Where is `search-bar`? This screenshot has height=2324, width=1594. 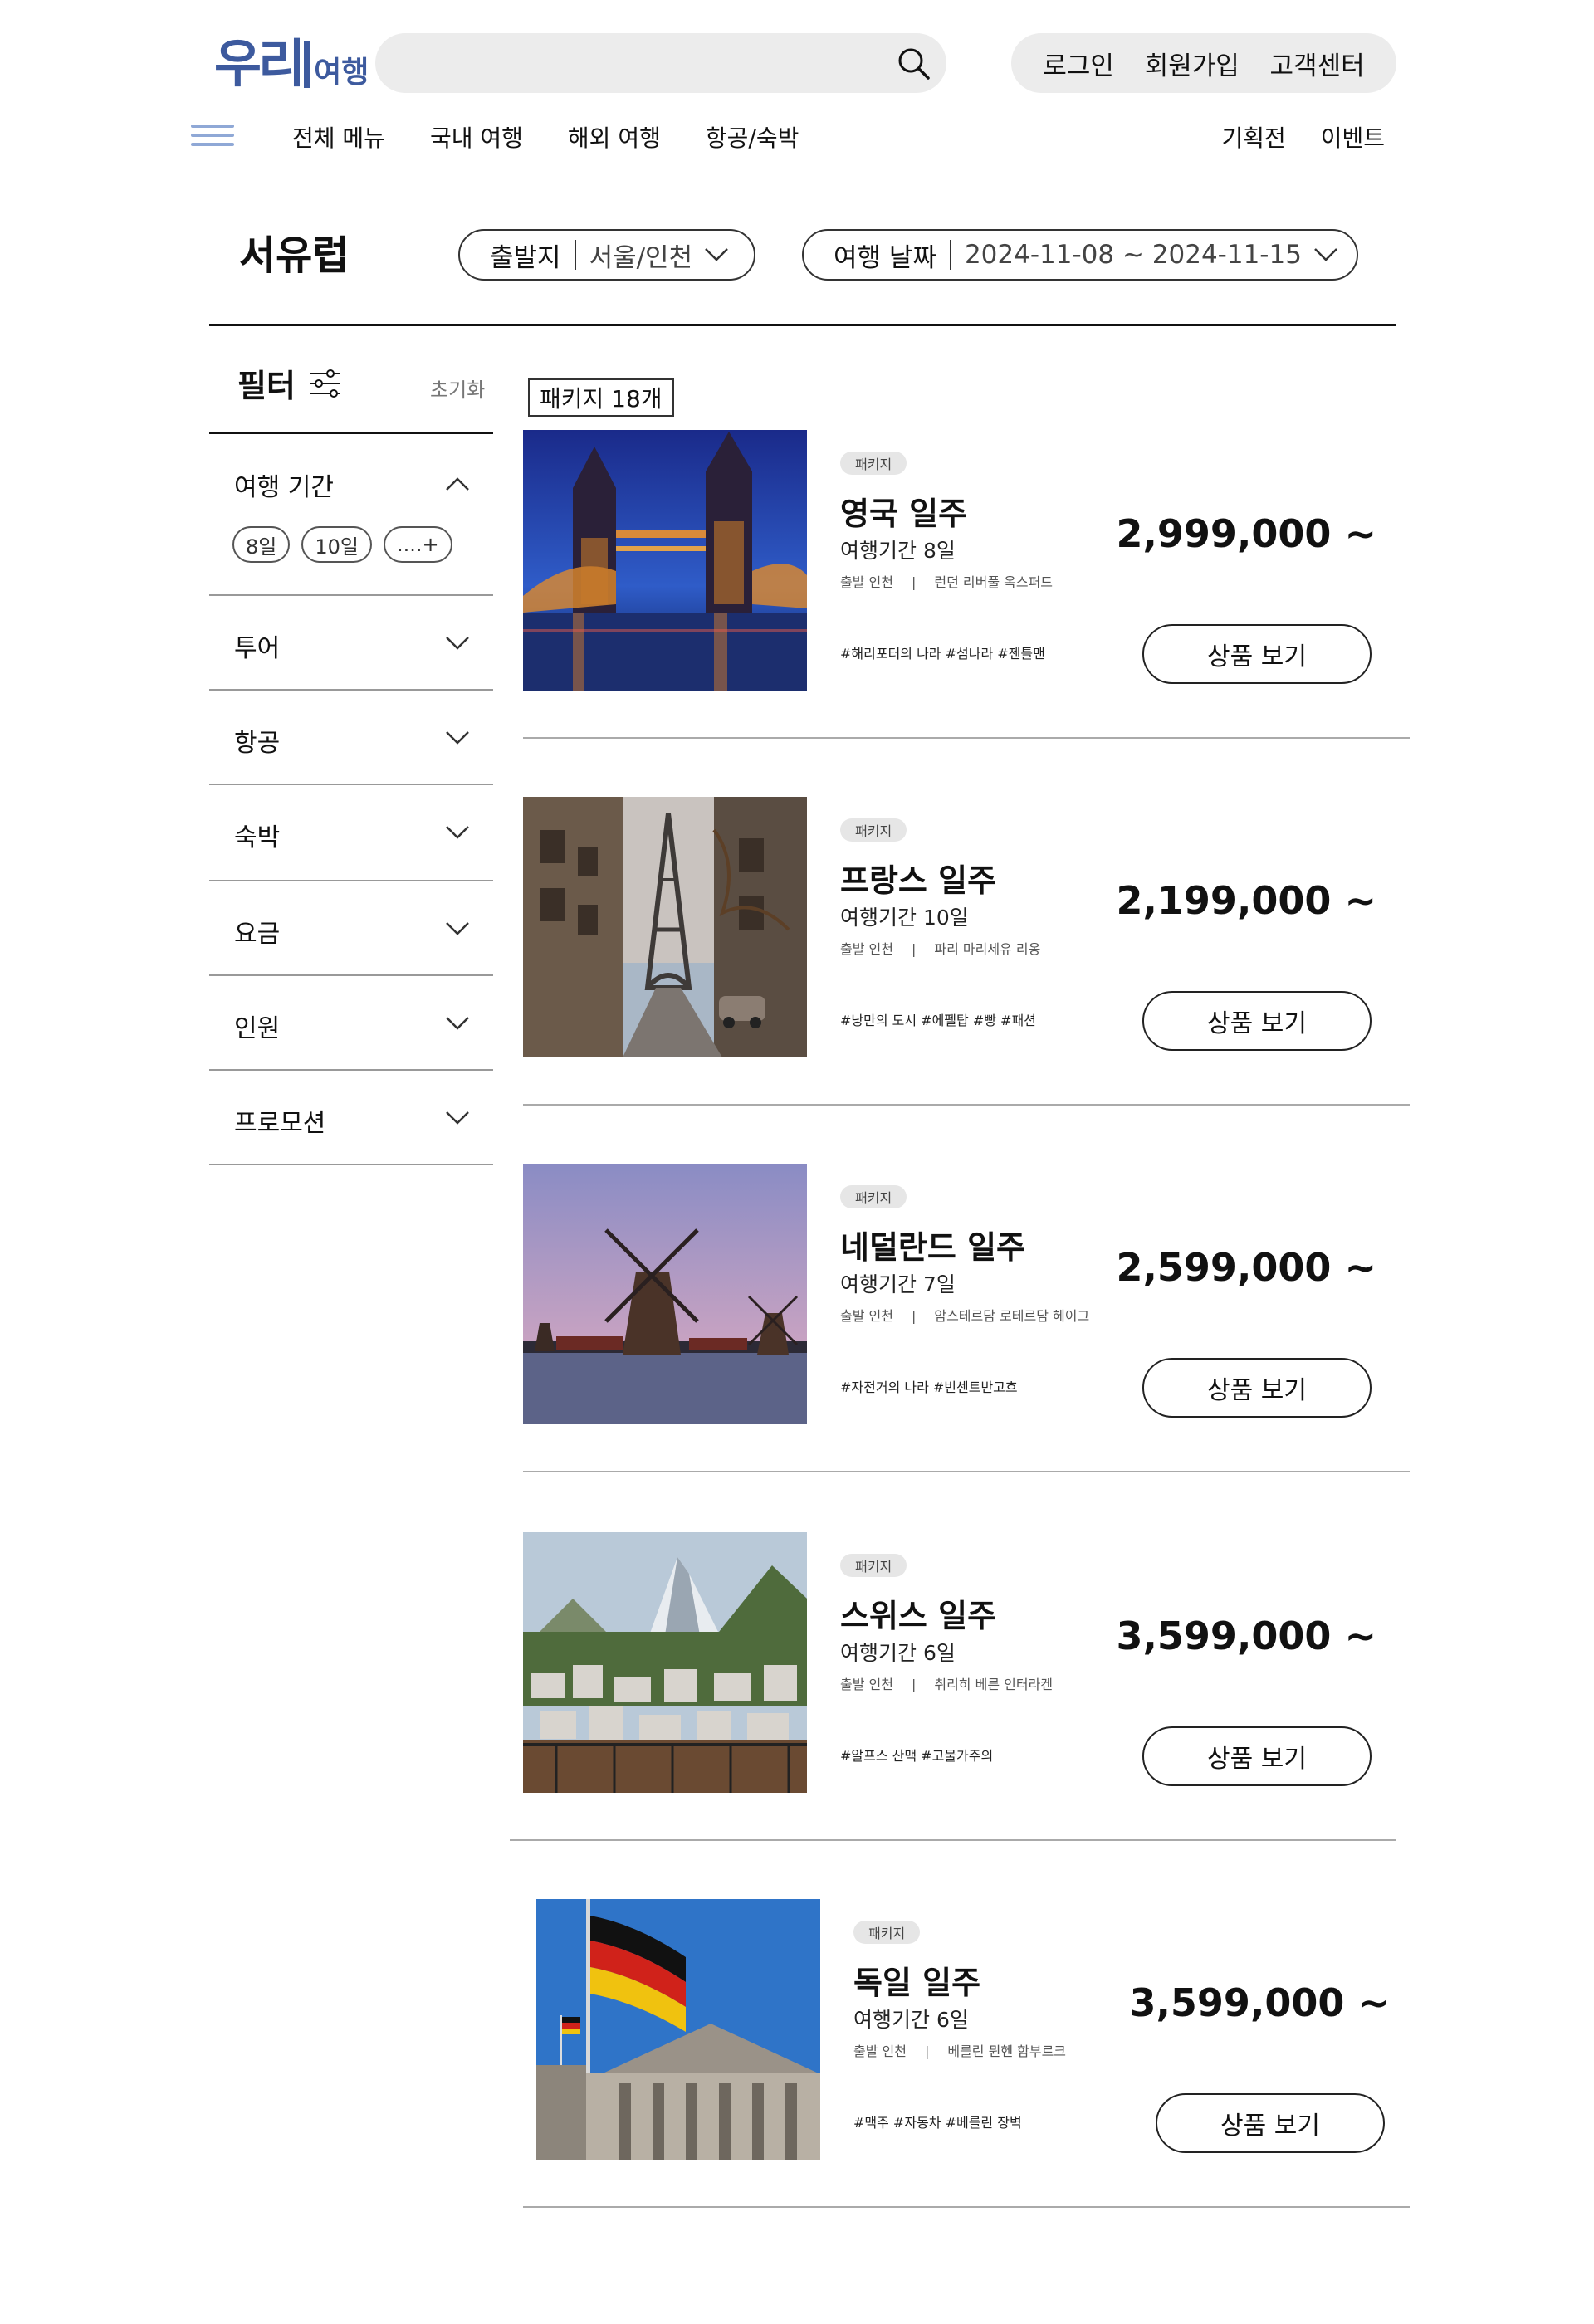
search-bar is located at coordinates (660, 63).